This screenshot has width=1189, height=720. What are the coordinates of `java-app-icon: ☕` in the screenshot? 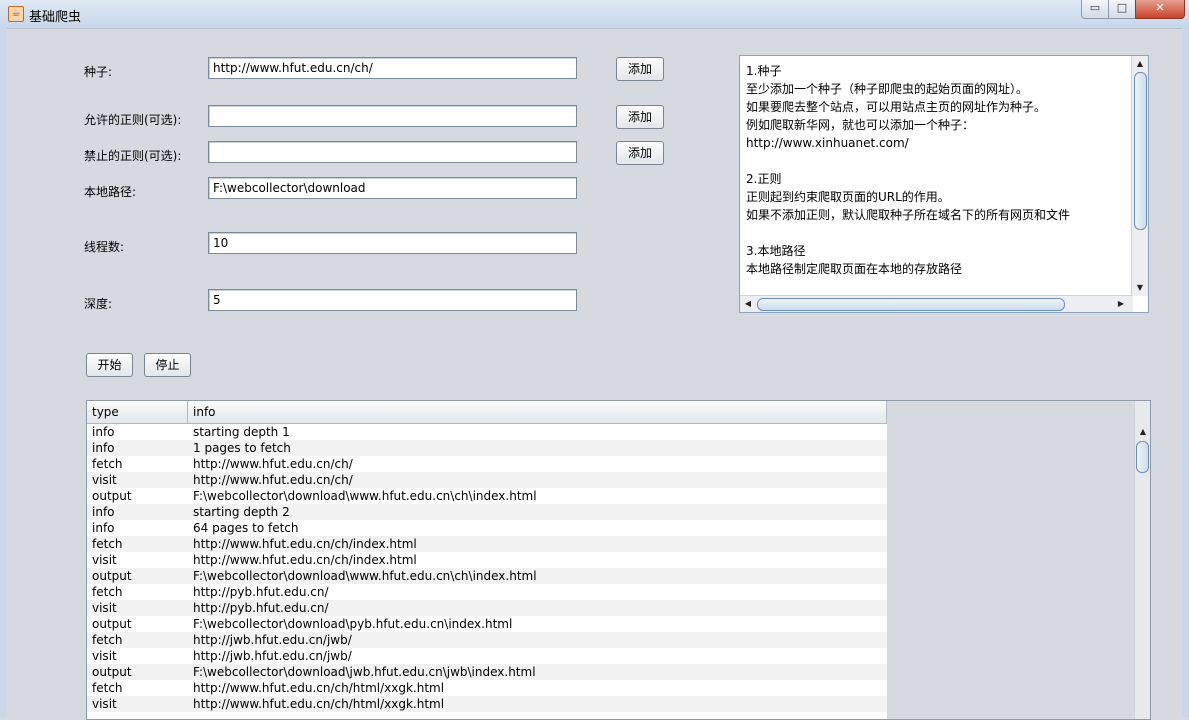 It's located at (16, 14).